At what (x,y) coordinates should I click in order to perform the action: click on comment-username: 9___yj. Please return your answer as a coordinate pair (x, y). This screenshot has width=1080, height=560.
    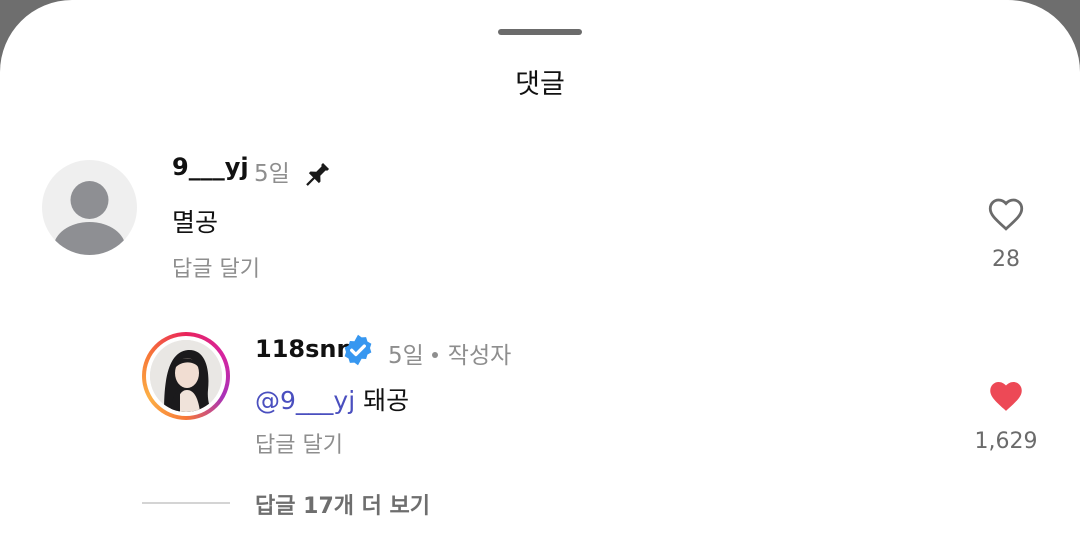
    Looking at the image, I should click on (210, 167).